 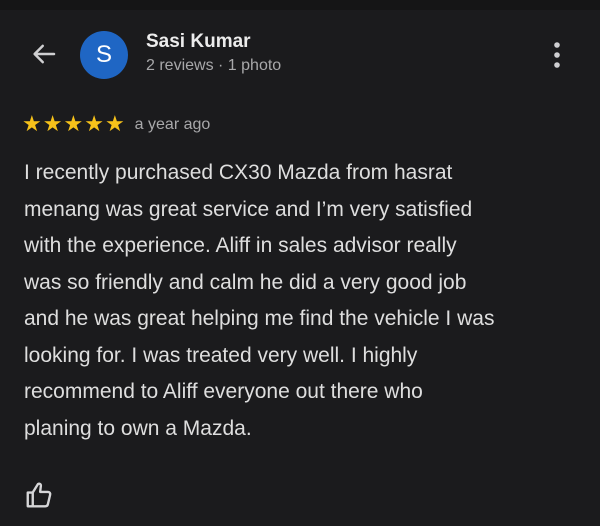 I want to click on reviewer-meta: 2 reviews · 1 photo, so click(x=214, y=65).